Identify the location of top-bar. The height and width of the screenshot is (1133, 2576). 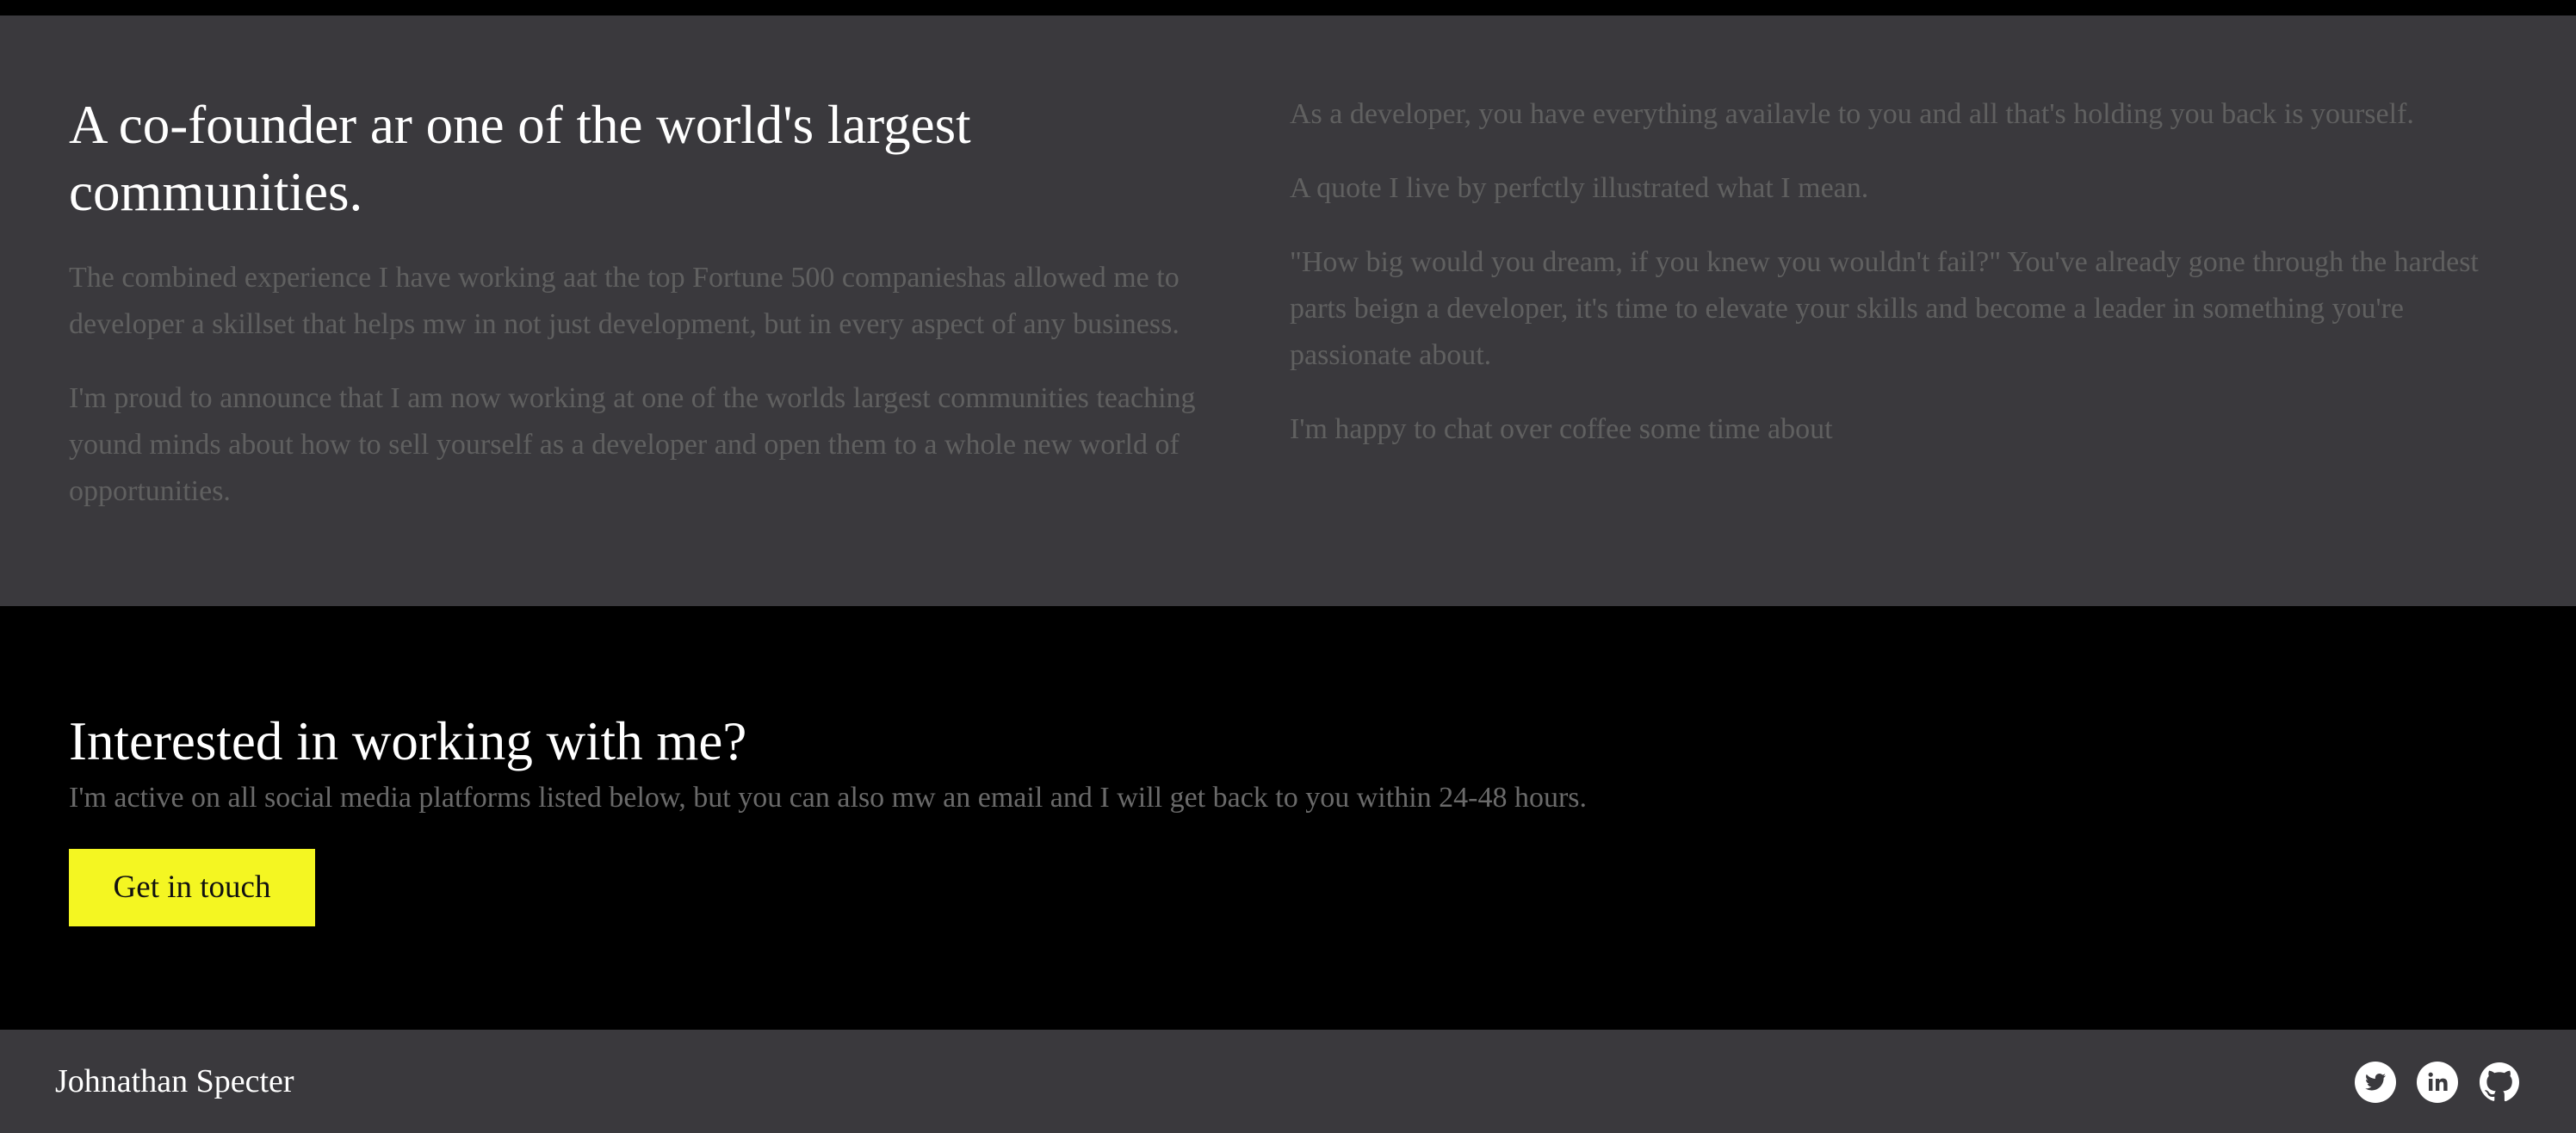
(1288, 7).